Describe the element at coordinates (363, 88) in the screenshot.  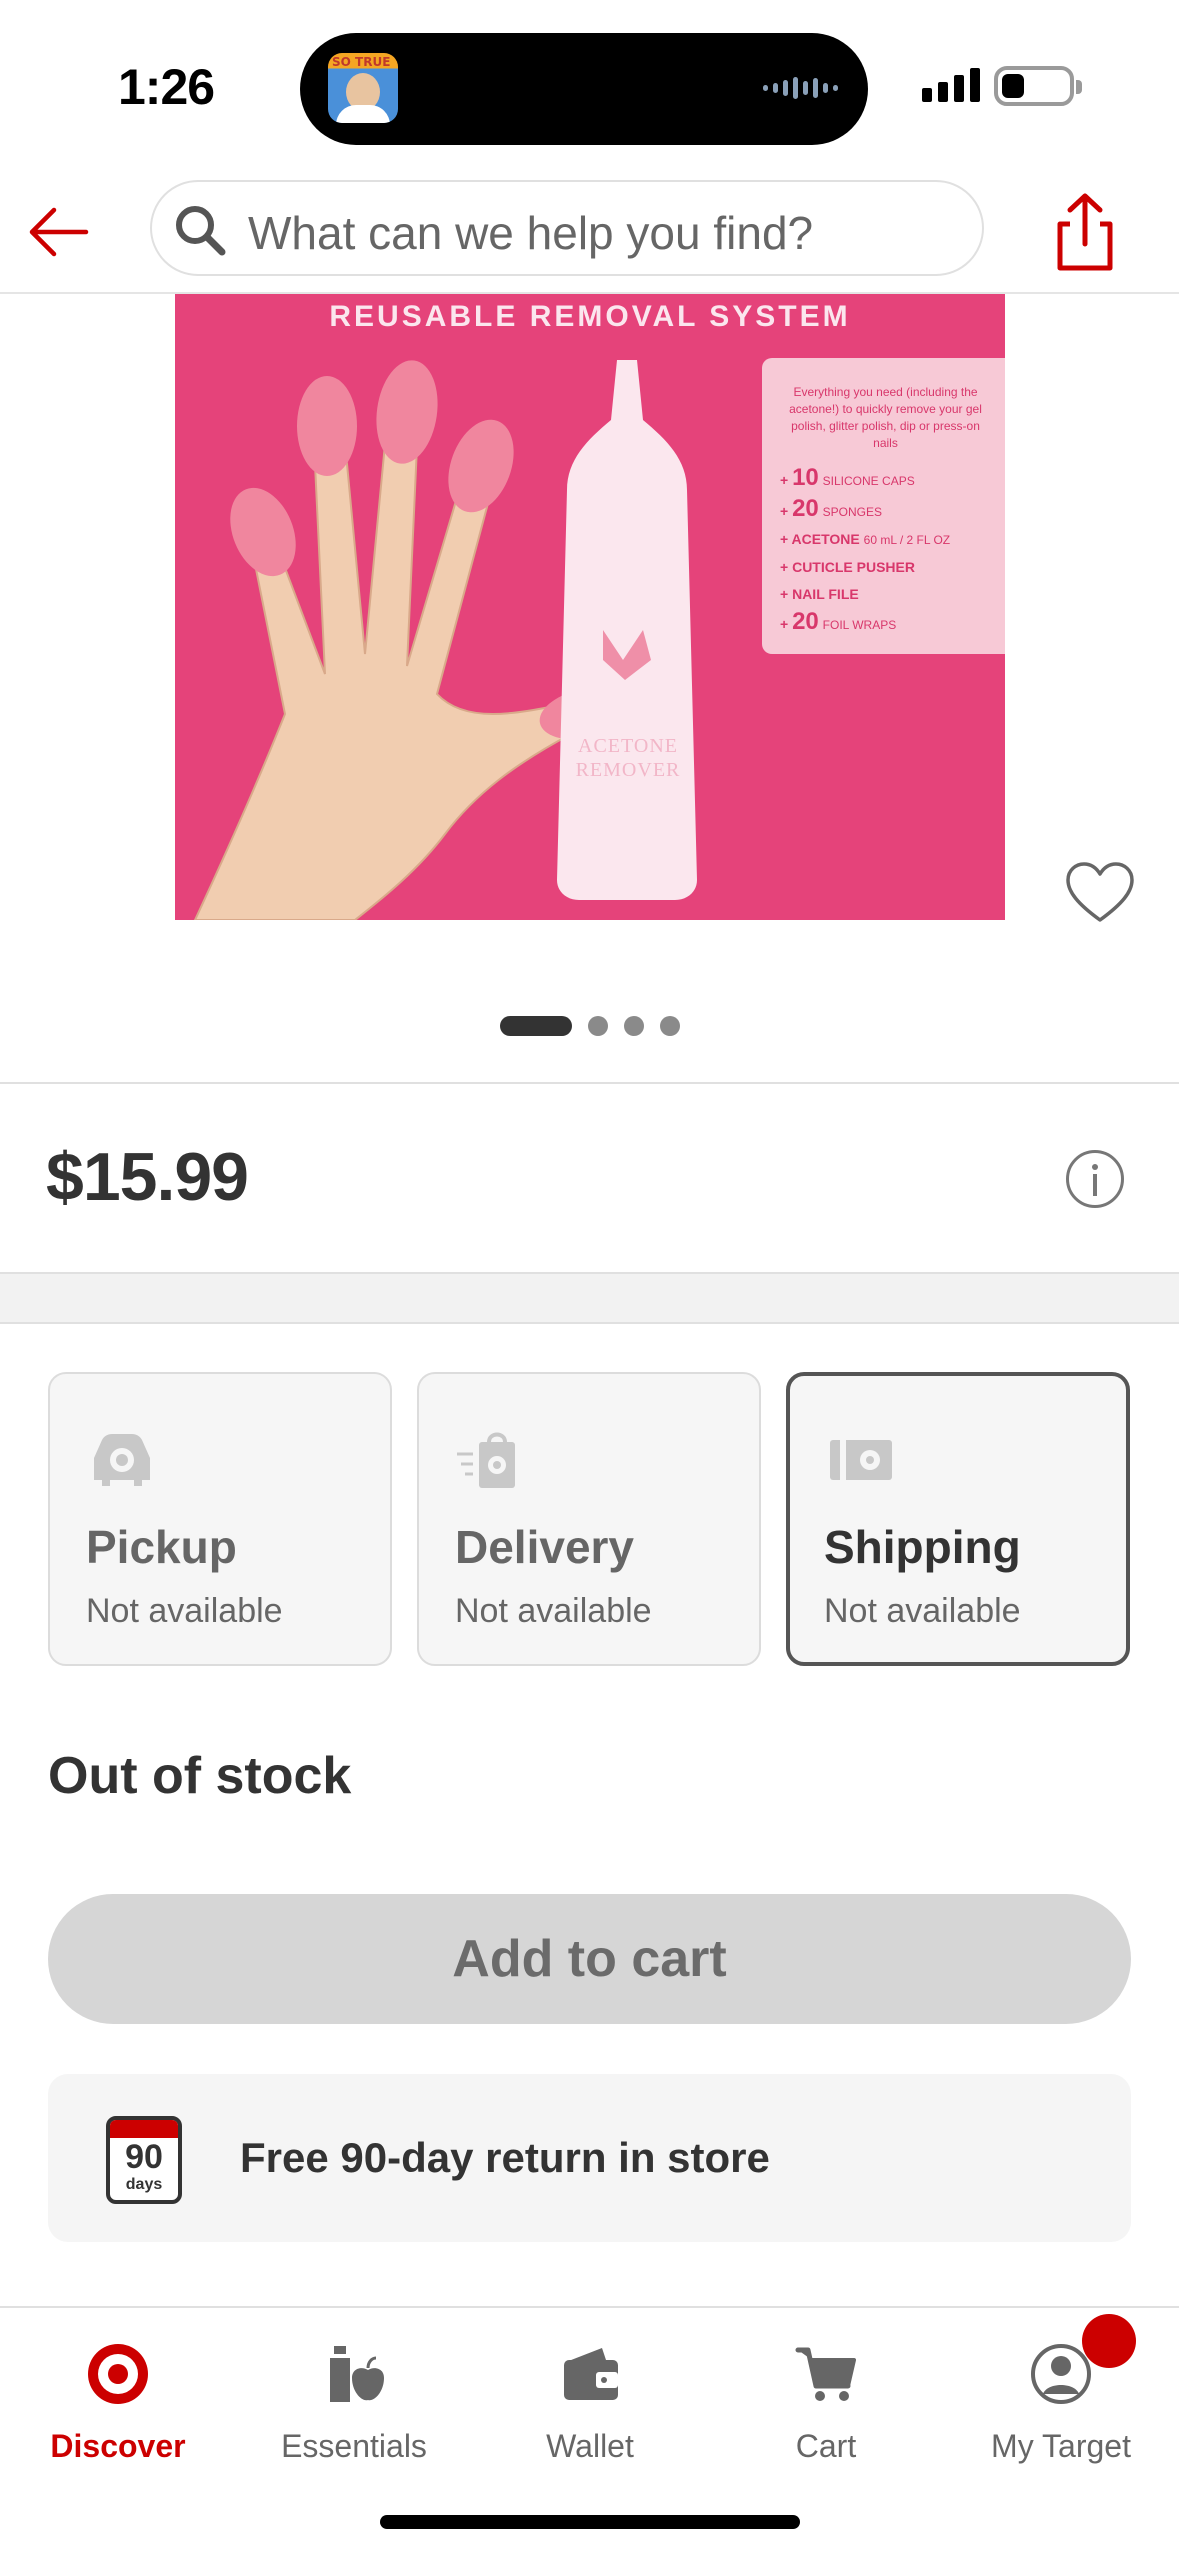
I see `now-playing-thumbnail: SO TRUE` at that location.